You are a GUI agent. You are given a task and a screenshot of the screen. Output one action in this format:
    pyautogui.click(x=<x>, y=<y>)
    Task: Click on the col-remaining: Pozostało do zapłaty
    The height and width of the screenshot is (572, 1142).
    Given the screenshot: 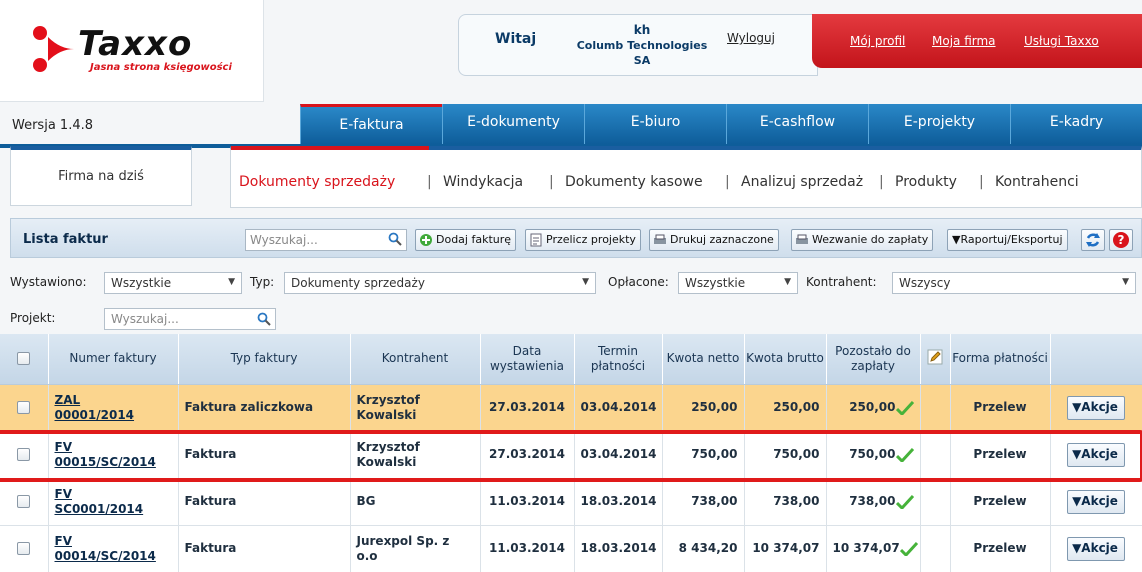 What is the action you would take?
    pyautogui.click(x=873, y=359)
    